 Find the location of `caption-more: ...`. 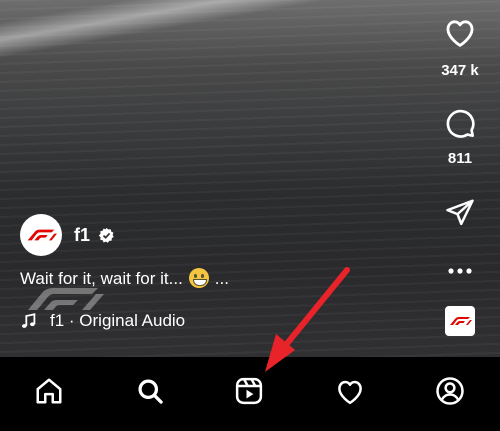

caption-more: ... is located at coordinates (222, 278).